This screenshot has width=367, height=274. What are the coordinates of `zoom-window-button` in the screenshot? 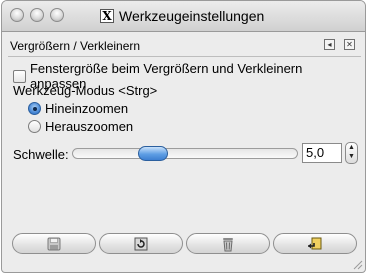 It's located at (57, 15).